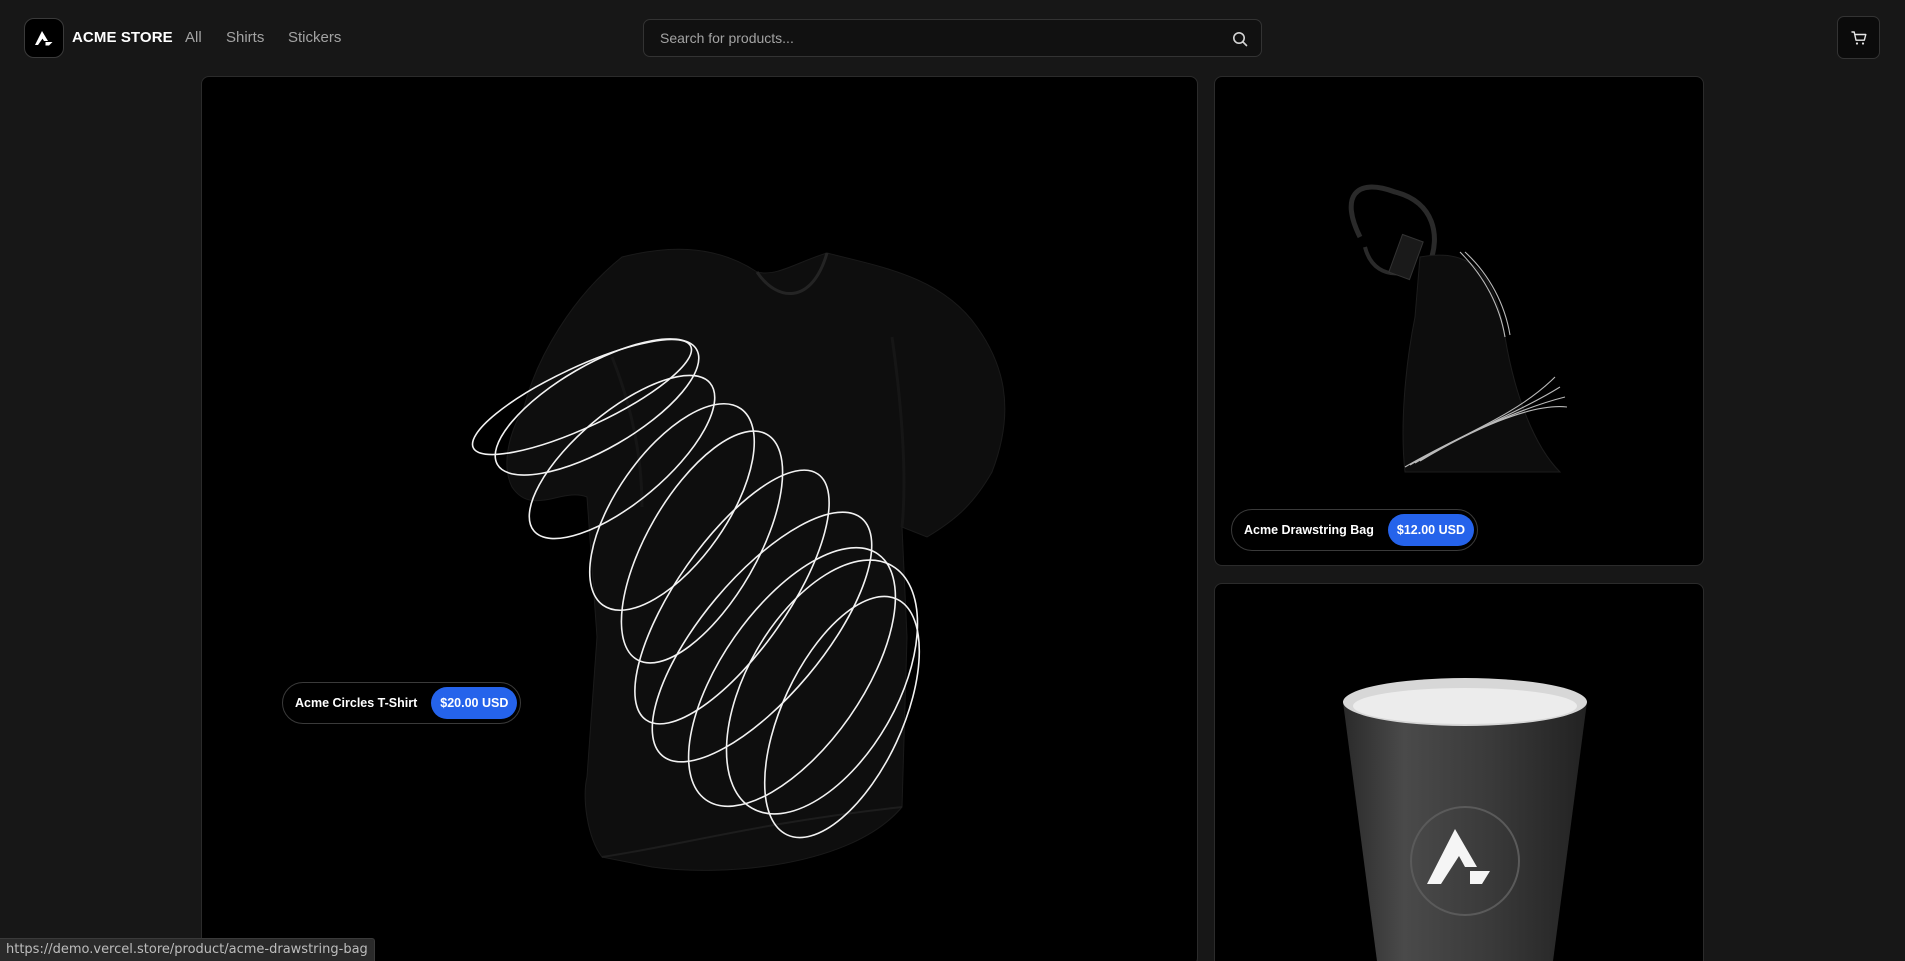  I want to click on logo-link, so click(44, 38).